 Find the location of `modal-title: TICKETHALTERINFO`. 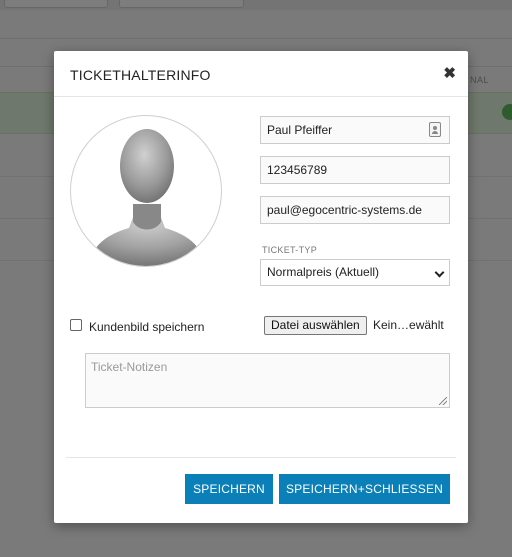

modal-title: TICKETHALTERINFO is located at coordinates (140, 75).